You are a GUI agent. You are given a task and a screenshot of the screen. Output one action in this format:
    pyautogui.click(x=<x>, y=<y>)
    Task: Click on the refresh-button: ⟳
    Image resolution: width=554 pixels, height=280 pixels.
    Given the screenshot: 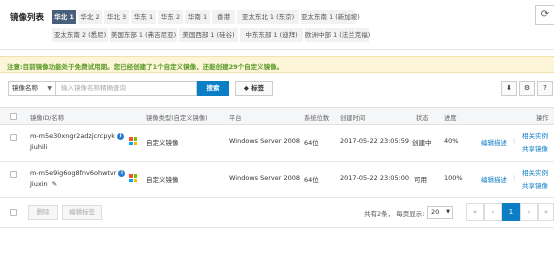 What is the action you would take?
    pyautogui.click(x=544, y=15)
    